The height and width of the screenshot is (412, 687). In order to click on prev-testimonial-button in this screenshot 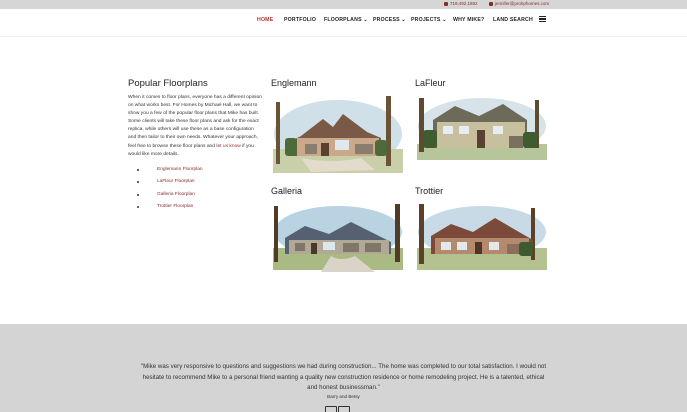, I will do `click(331, 409)`.